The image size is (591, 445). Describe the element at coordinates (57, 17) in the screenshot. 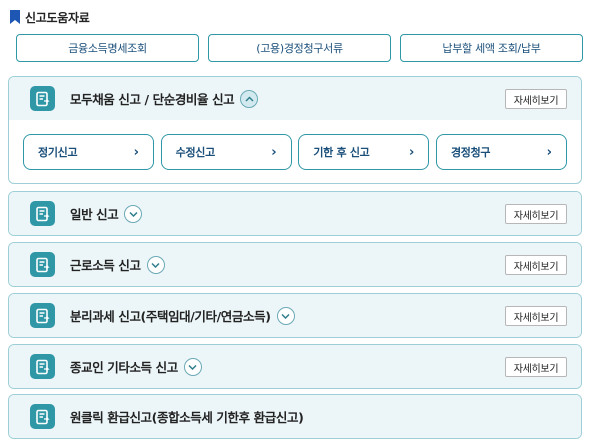

I see `header-title: 신고도움자료` at that location.